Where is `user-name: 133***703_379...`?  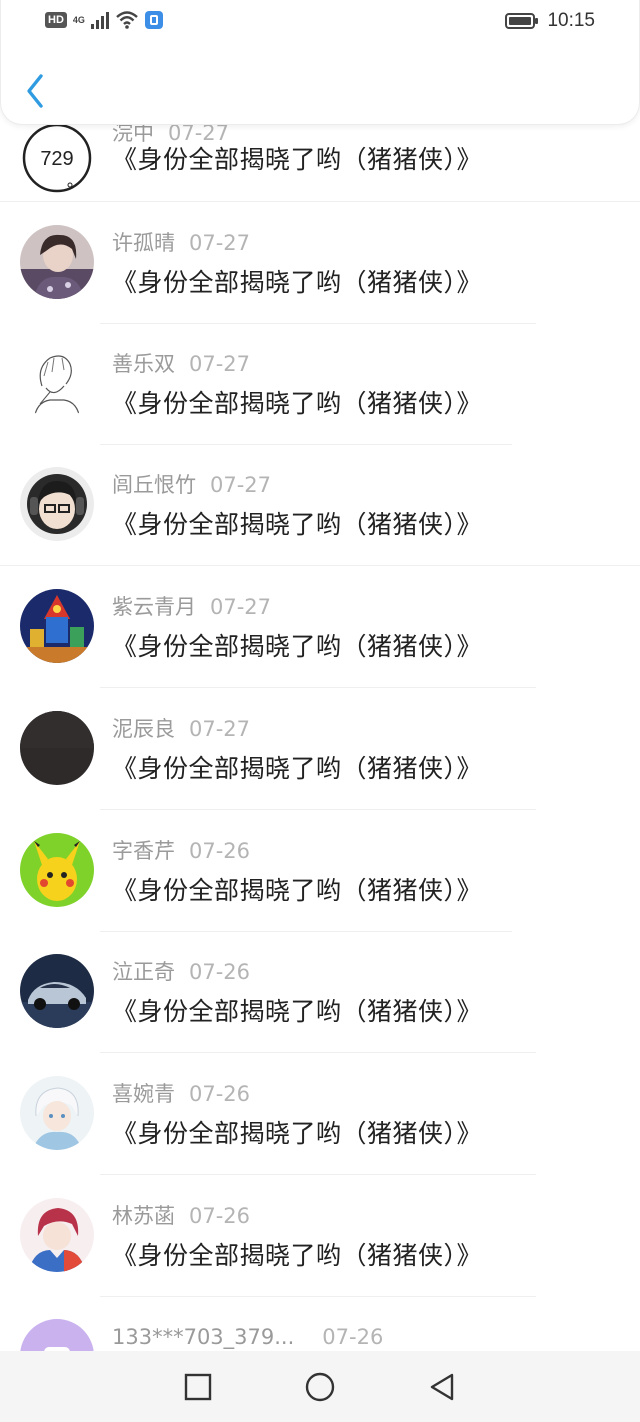
user-name: 133***703_379... is located at coordinates (203, 1337).